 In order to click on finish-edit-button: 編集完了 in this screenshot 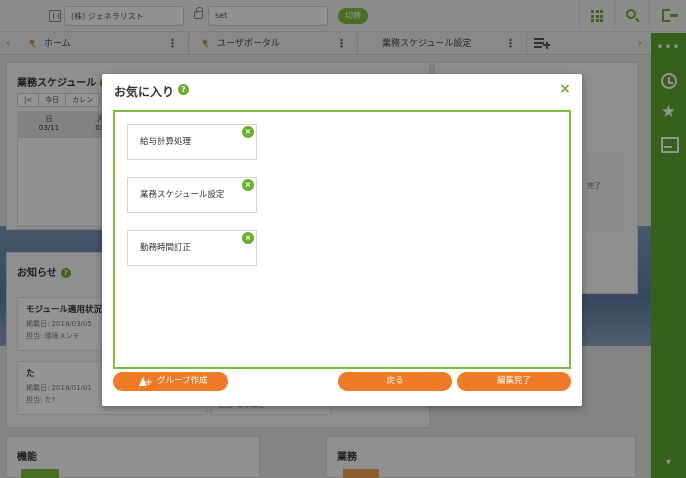, I will do `click(514, 381)`.